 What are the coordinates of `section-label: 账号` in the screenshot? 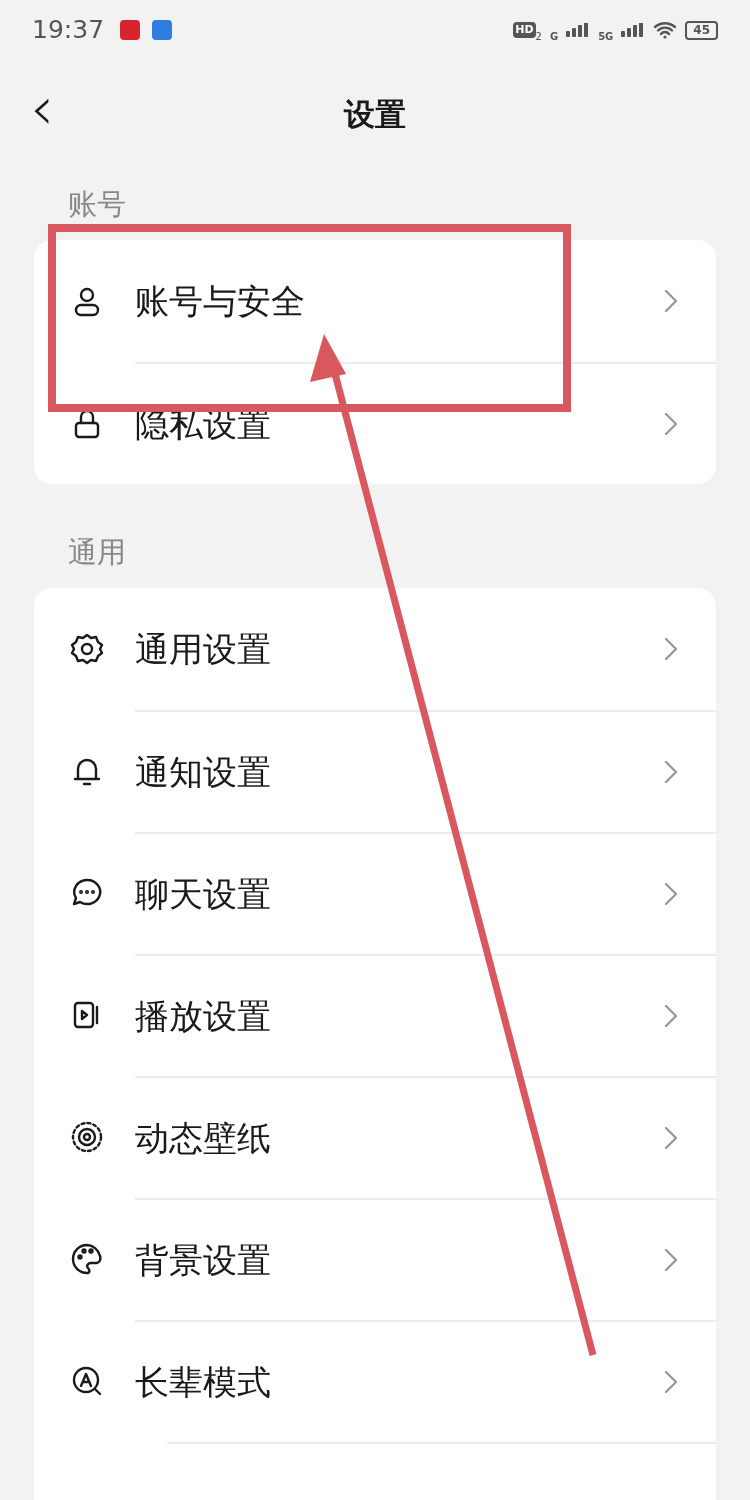 It's located at (97, 205).